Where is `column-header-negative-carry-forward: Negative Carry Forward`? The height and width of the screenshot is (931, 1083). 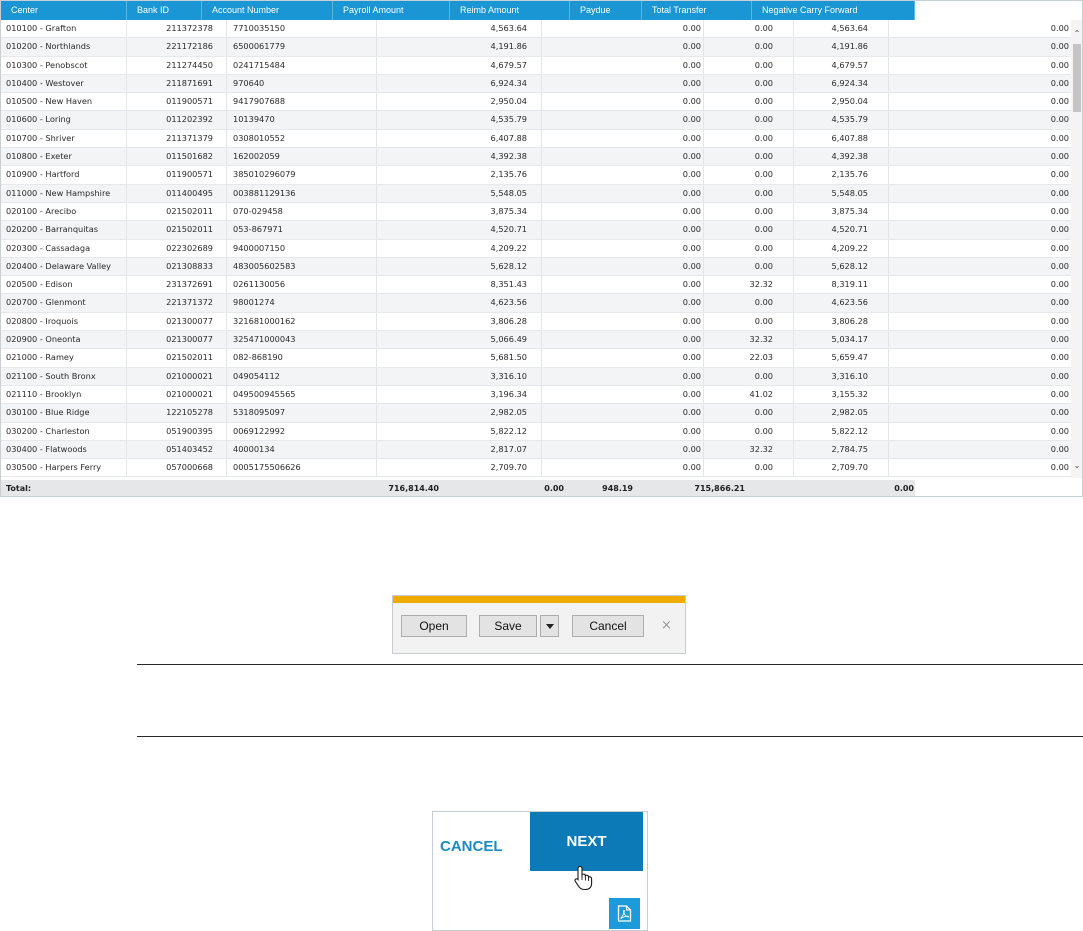
column-header-negative-carry-forward: Negative Carry Forward is located at coordinates (833, 10).